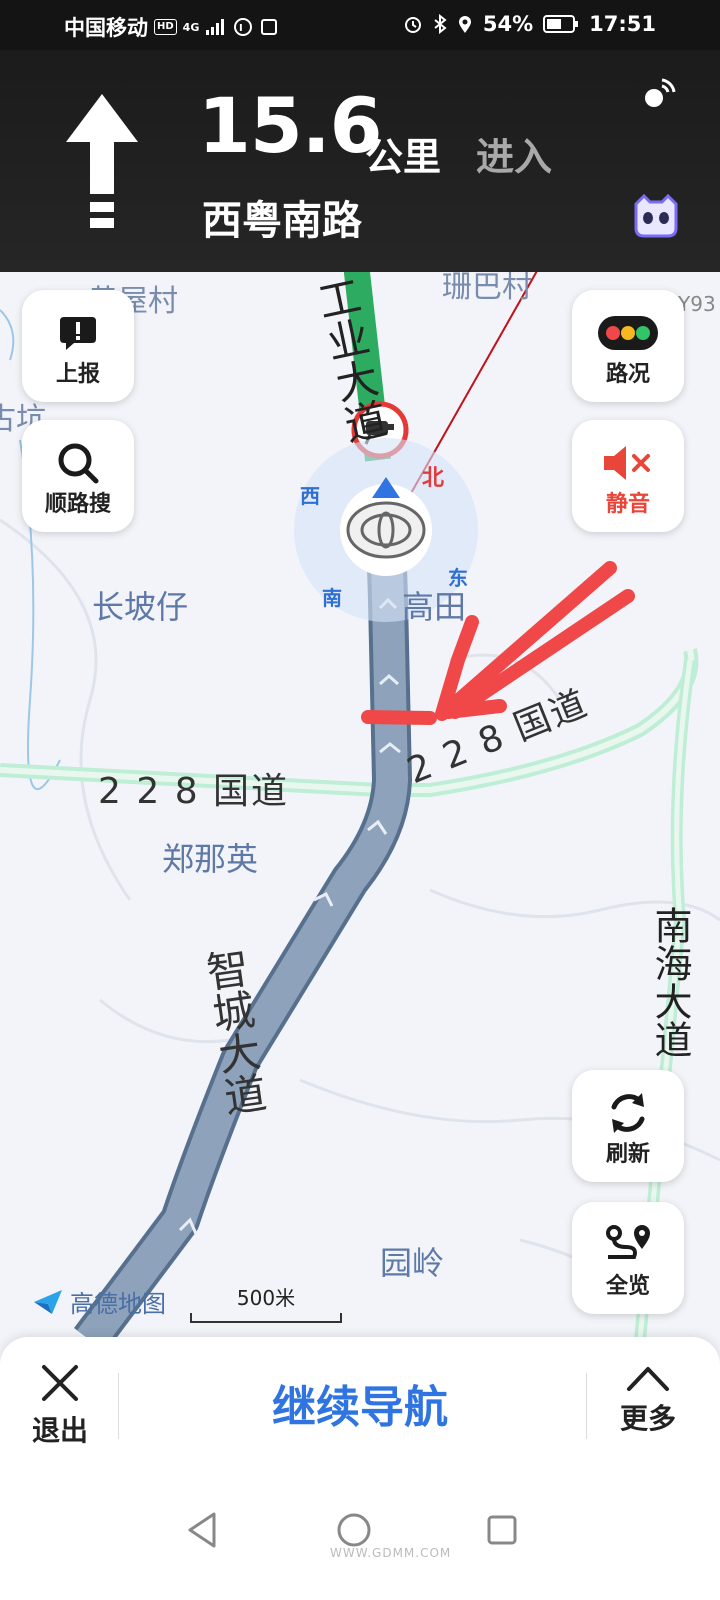  I want to click on traffic-button: 路况, so click(628, 346).